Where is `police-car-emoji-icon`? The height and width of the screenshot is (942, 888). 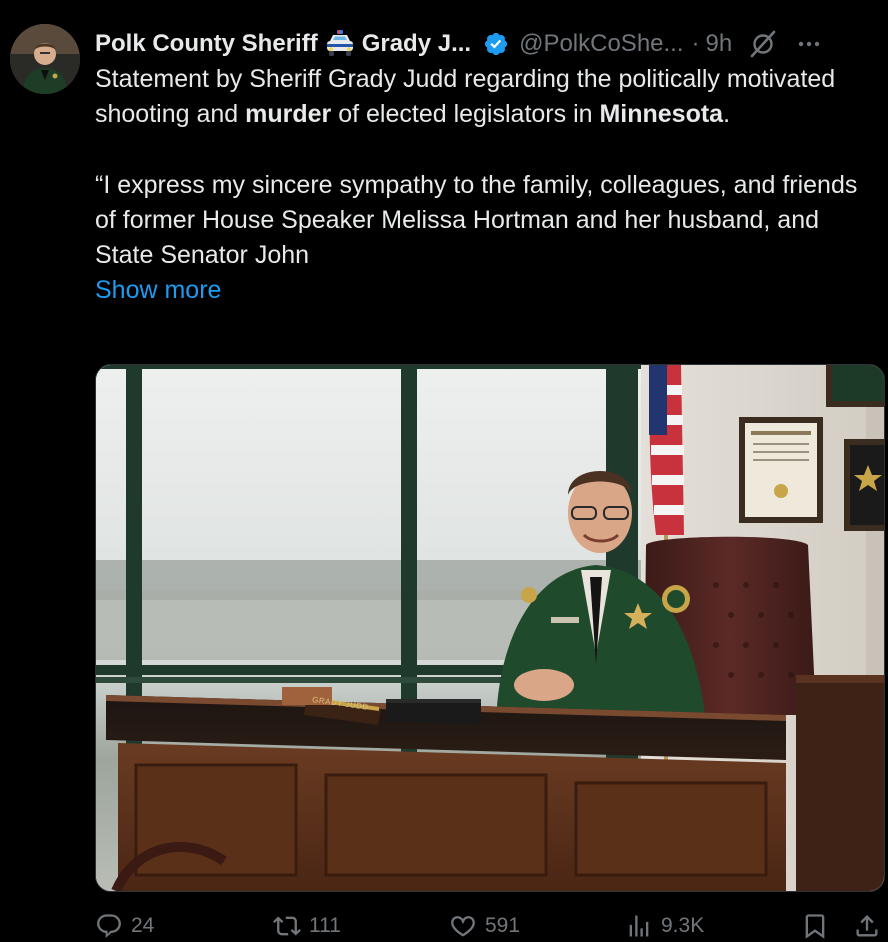
police-car-emoji-icon is located at coordinates (339, 43).